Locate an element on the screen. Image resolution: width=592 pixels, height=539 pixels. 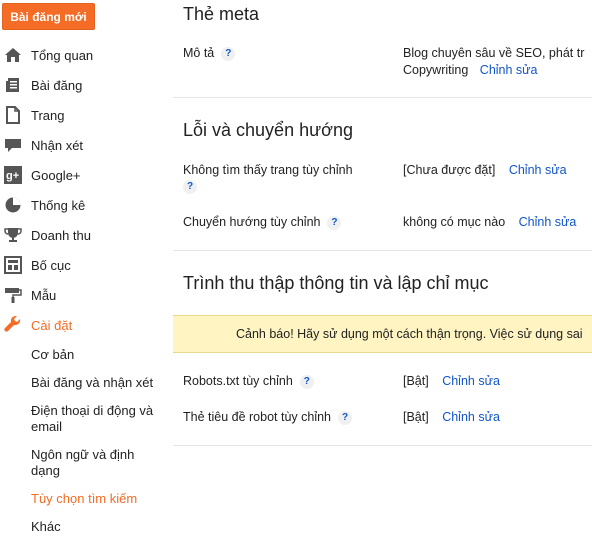
custom-redirects-value-text: không có mục nào is located at coordinates (454, 222).